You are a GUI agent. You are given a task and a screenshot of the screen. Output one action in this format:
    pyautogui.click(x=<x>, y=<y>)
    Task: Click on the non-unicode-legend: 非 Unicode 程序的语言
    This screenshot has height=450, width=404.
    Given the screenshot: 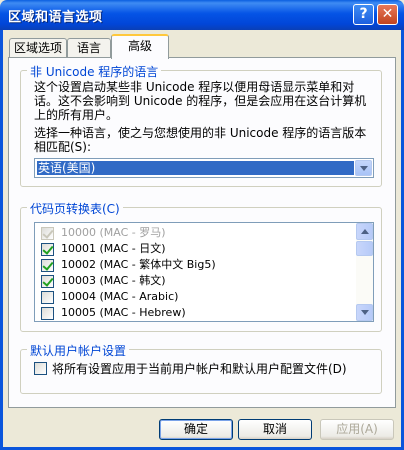 What is the action you would take?
    pyautogui.click(x=94, y=71)
    